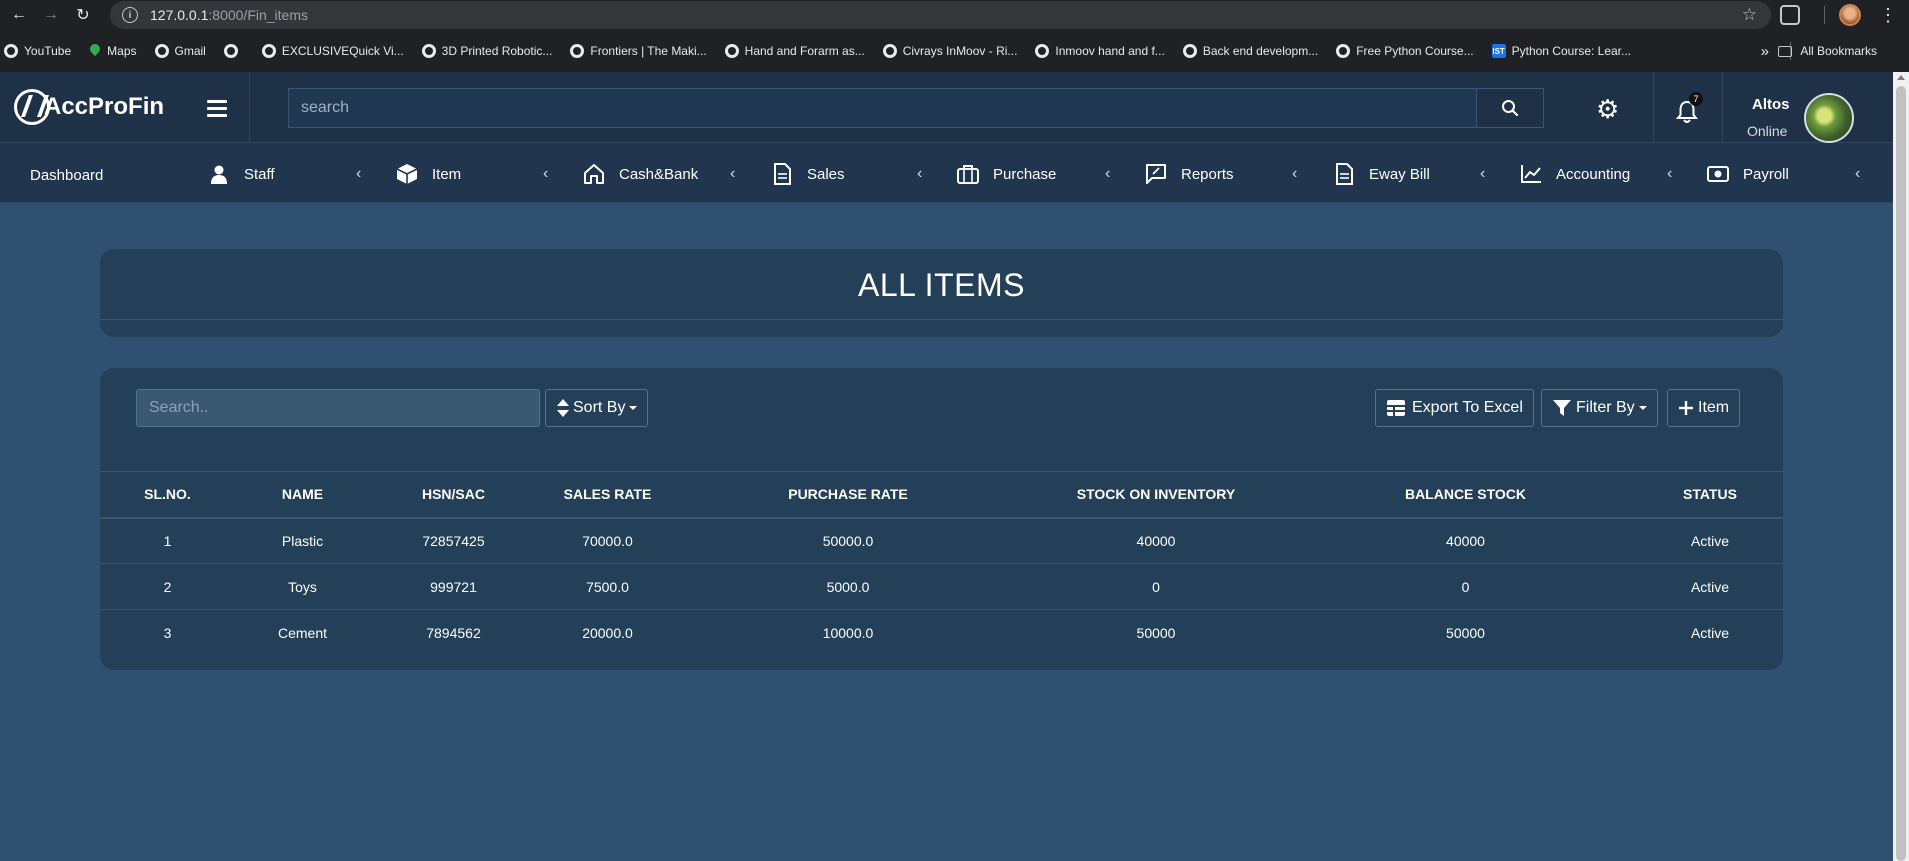 The height and width of the screenshot is (861, 1909). I want to click on browser-toolbar: ← → ↻ i 127.0.0.1:8000/Fin_items ☆ ⋮, so click(954, 15).